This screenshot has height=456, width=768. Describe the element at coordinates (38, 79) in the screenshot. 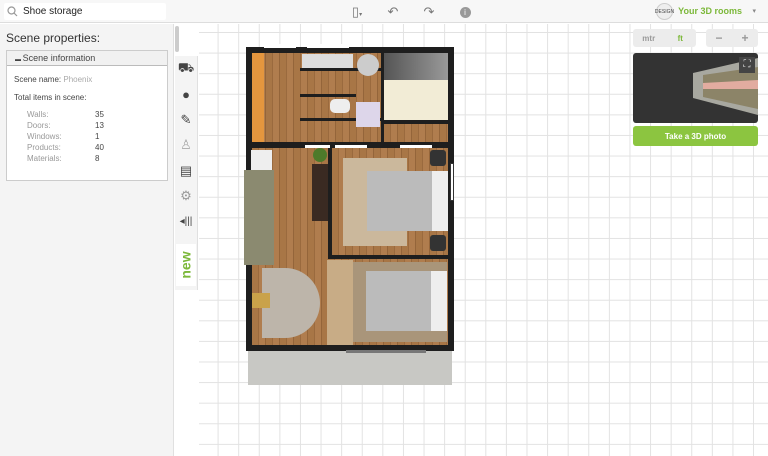

I see `scene-name-label: Scene name:` at that location.